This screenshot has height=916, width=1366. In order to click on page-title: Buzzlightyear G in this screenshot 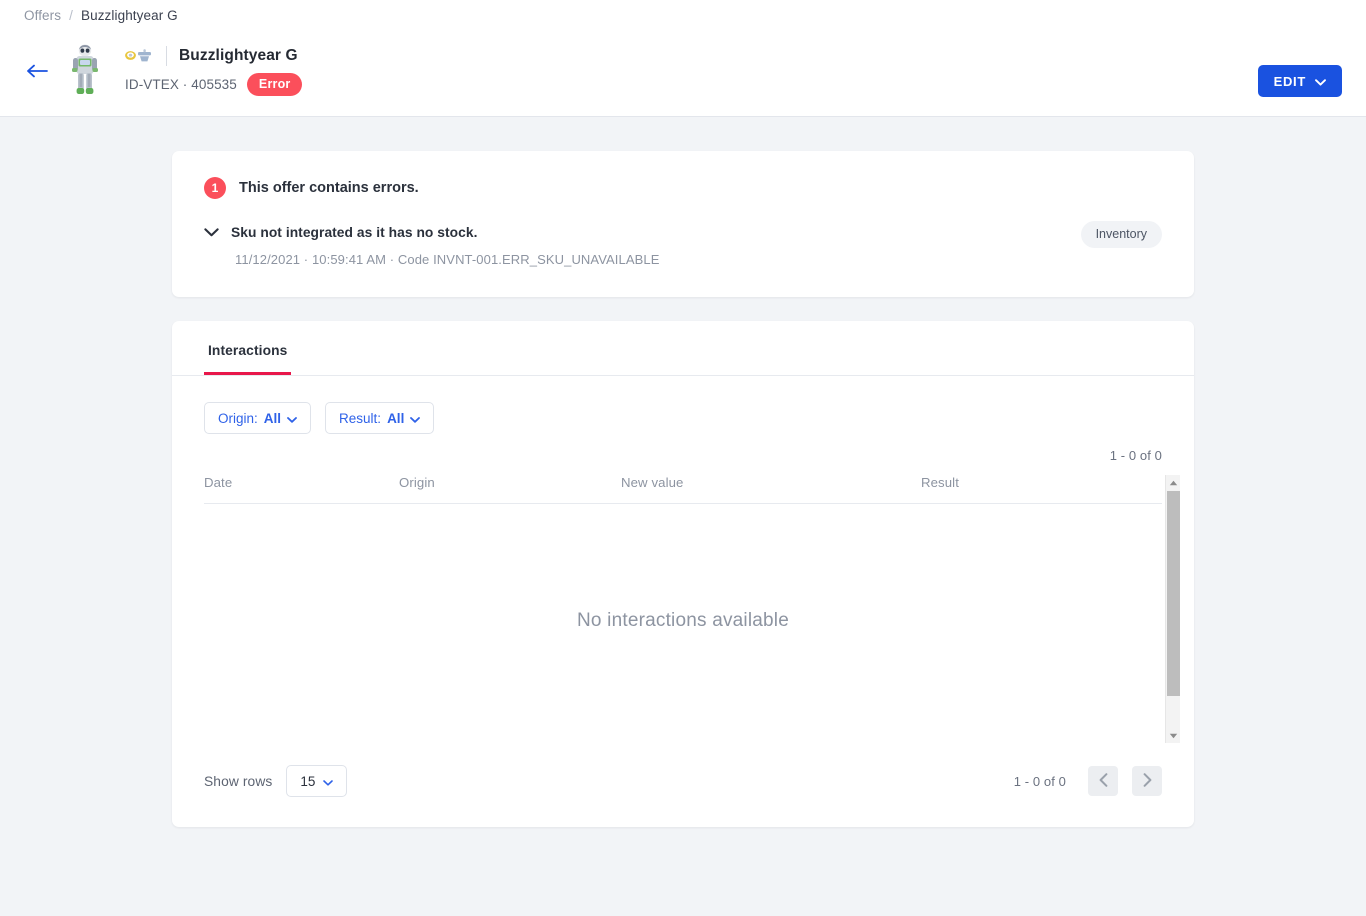, I will do `click(238, 55)`.